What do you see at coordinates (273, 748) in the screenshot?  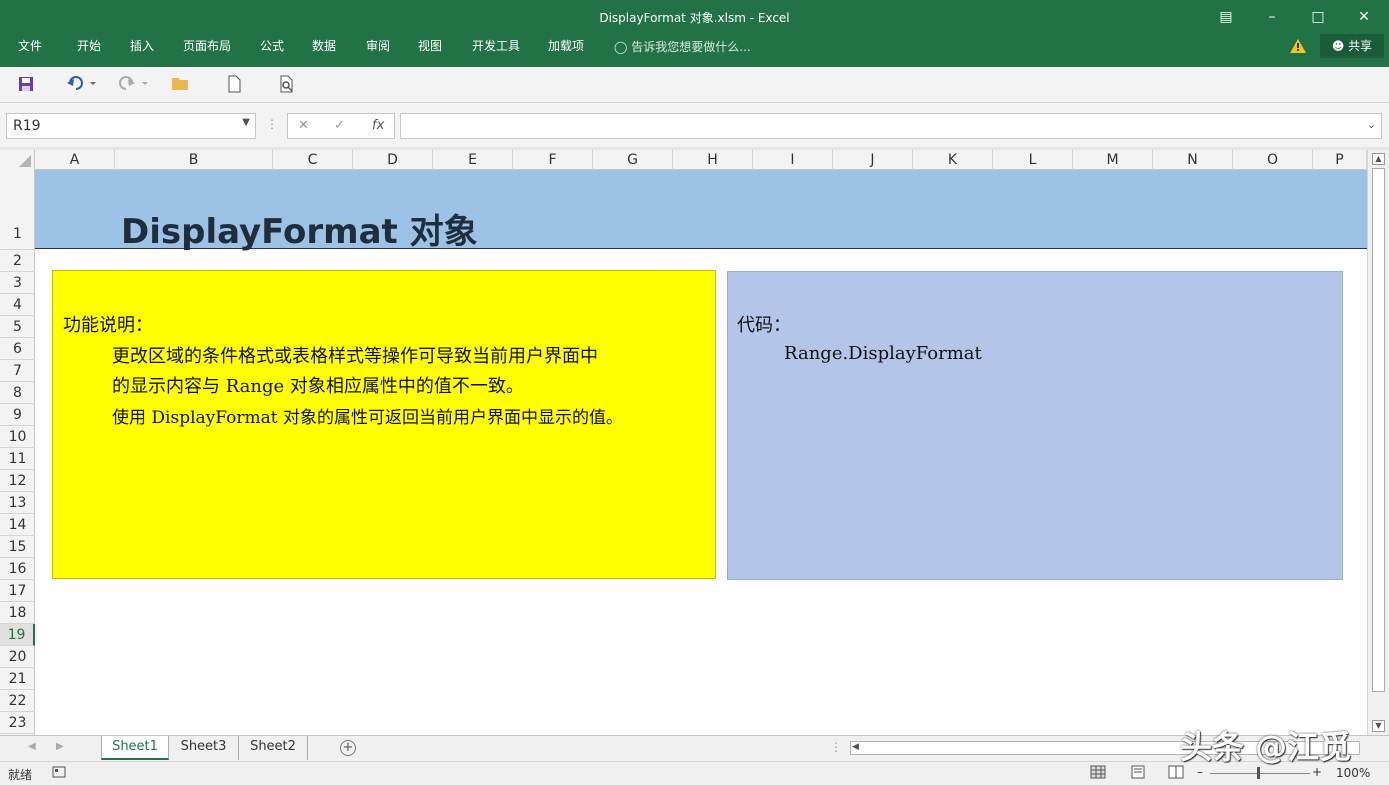 I see `sheet-tab-sheet2: Sheet2` at bounding box center [273, 748].